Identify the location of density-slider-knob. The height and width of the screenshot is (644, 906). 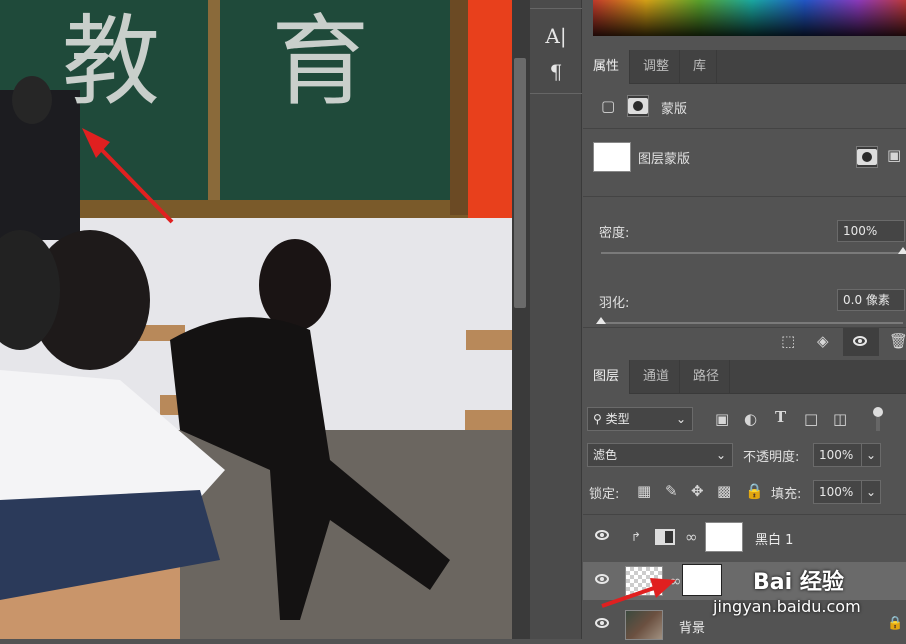
(902, 250).